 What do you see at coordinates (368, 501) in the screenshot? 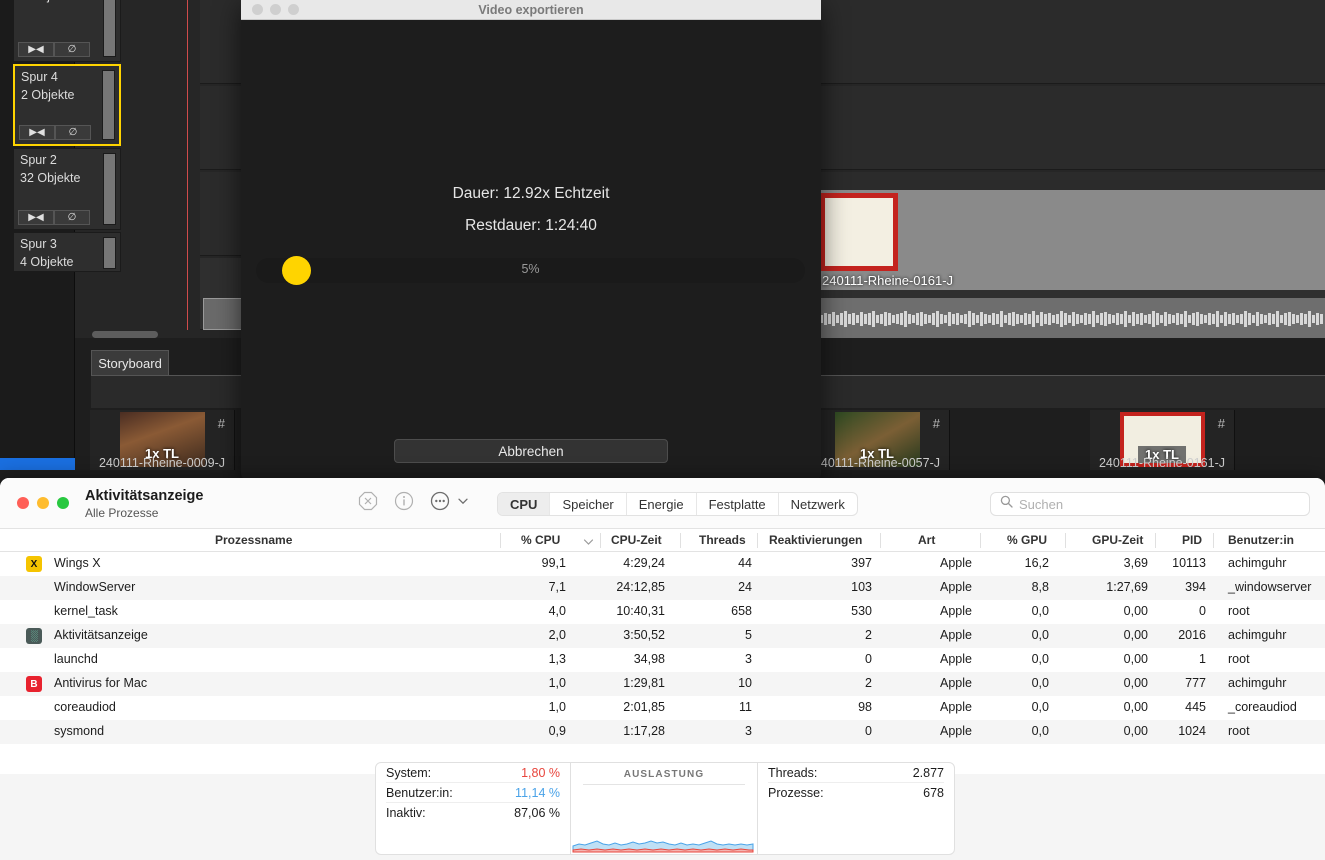
I see `stop-process-icon` at bounding box center [368, 501].